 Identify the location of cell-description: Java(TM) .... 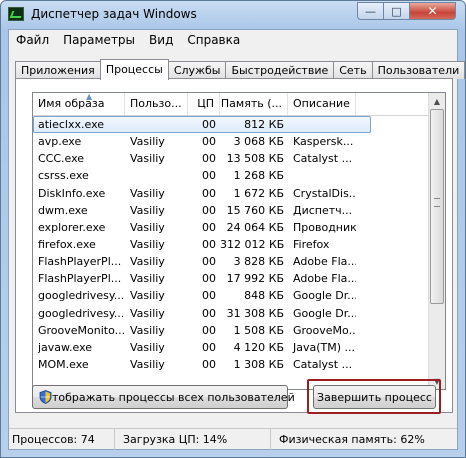
(324, 347).